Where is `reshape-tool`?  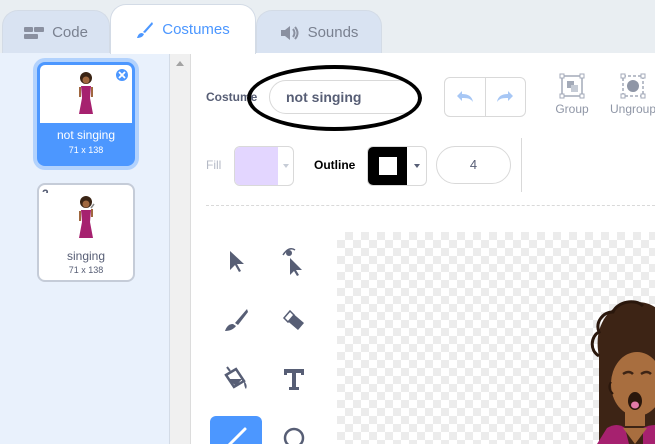
reshape-tool is located at coordinates (294, 261).